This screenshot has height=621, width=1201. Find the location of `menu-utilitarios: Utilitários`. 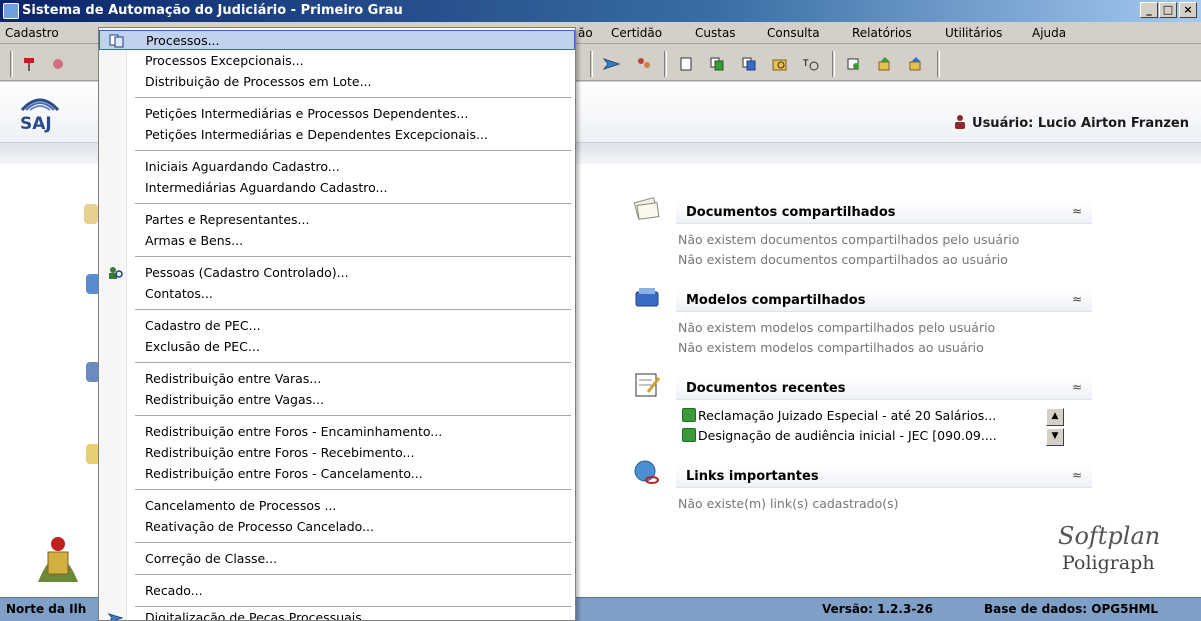

menu-utilitarios: Utilitários is located at coordinates (973, 33).